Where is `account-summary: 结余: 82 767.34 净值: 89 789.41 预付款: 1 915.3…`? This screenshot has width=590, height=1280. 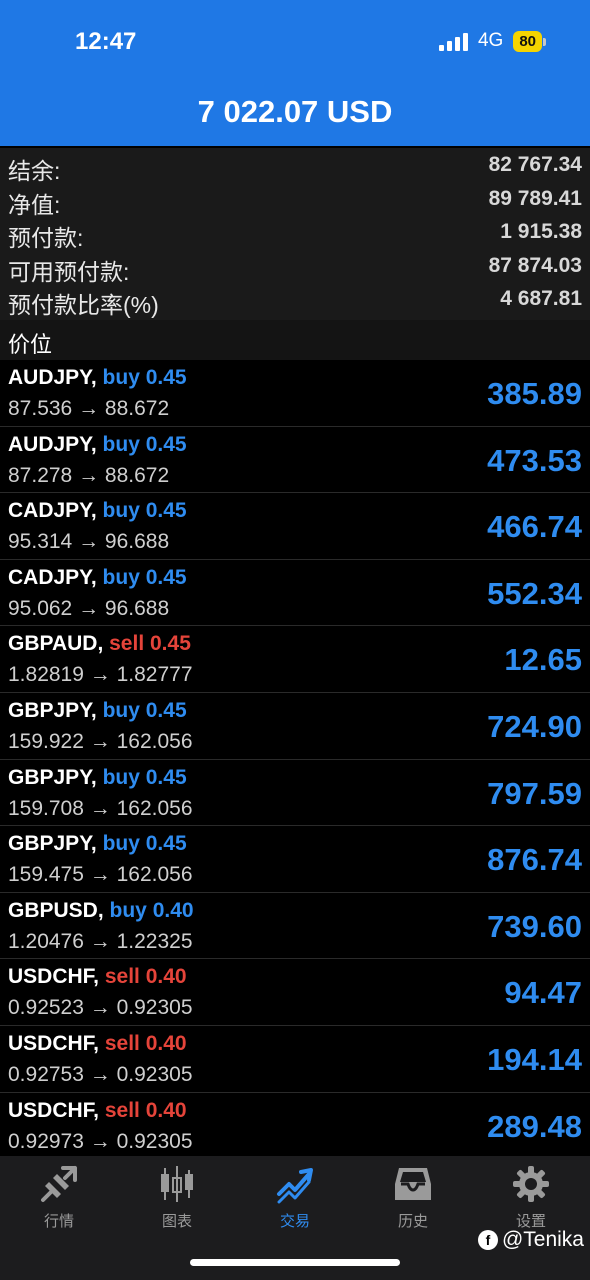
account-summary: 结余: 82 767.34 净值: 89 789.41 预付款: 1 915.3… is located at coordinates (295, 234).